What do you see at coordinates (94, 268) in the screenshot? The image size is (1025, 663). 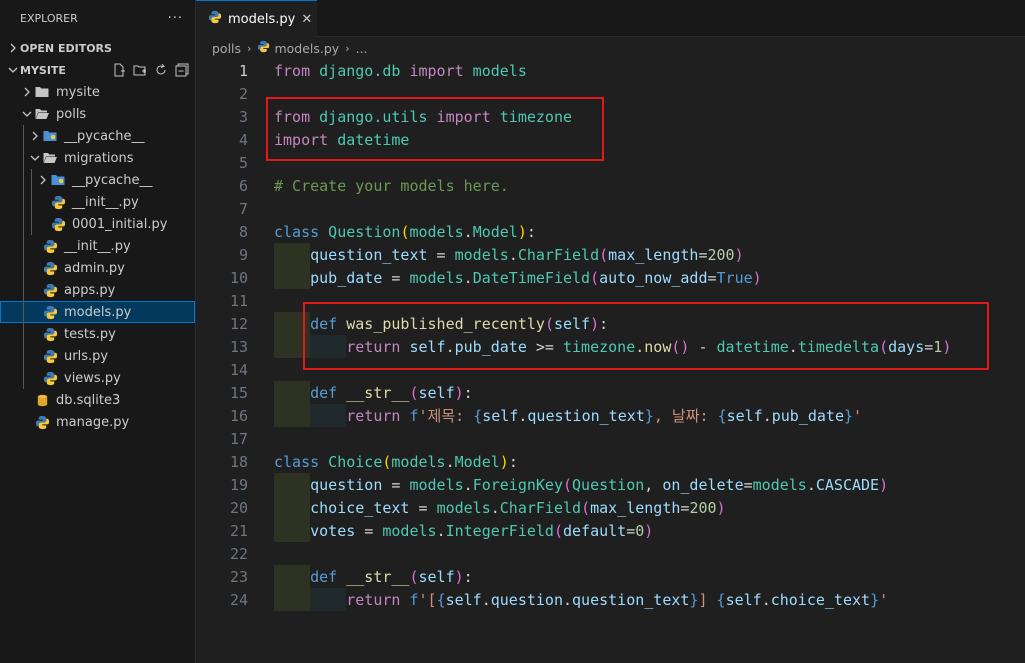 I see `tree-item-label: admin.py` at bounding box center [94, 268].